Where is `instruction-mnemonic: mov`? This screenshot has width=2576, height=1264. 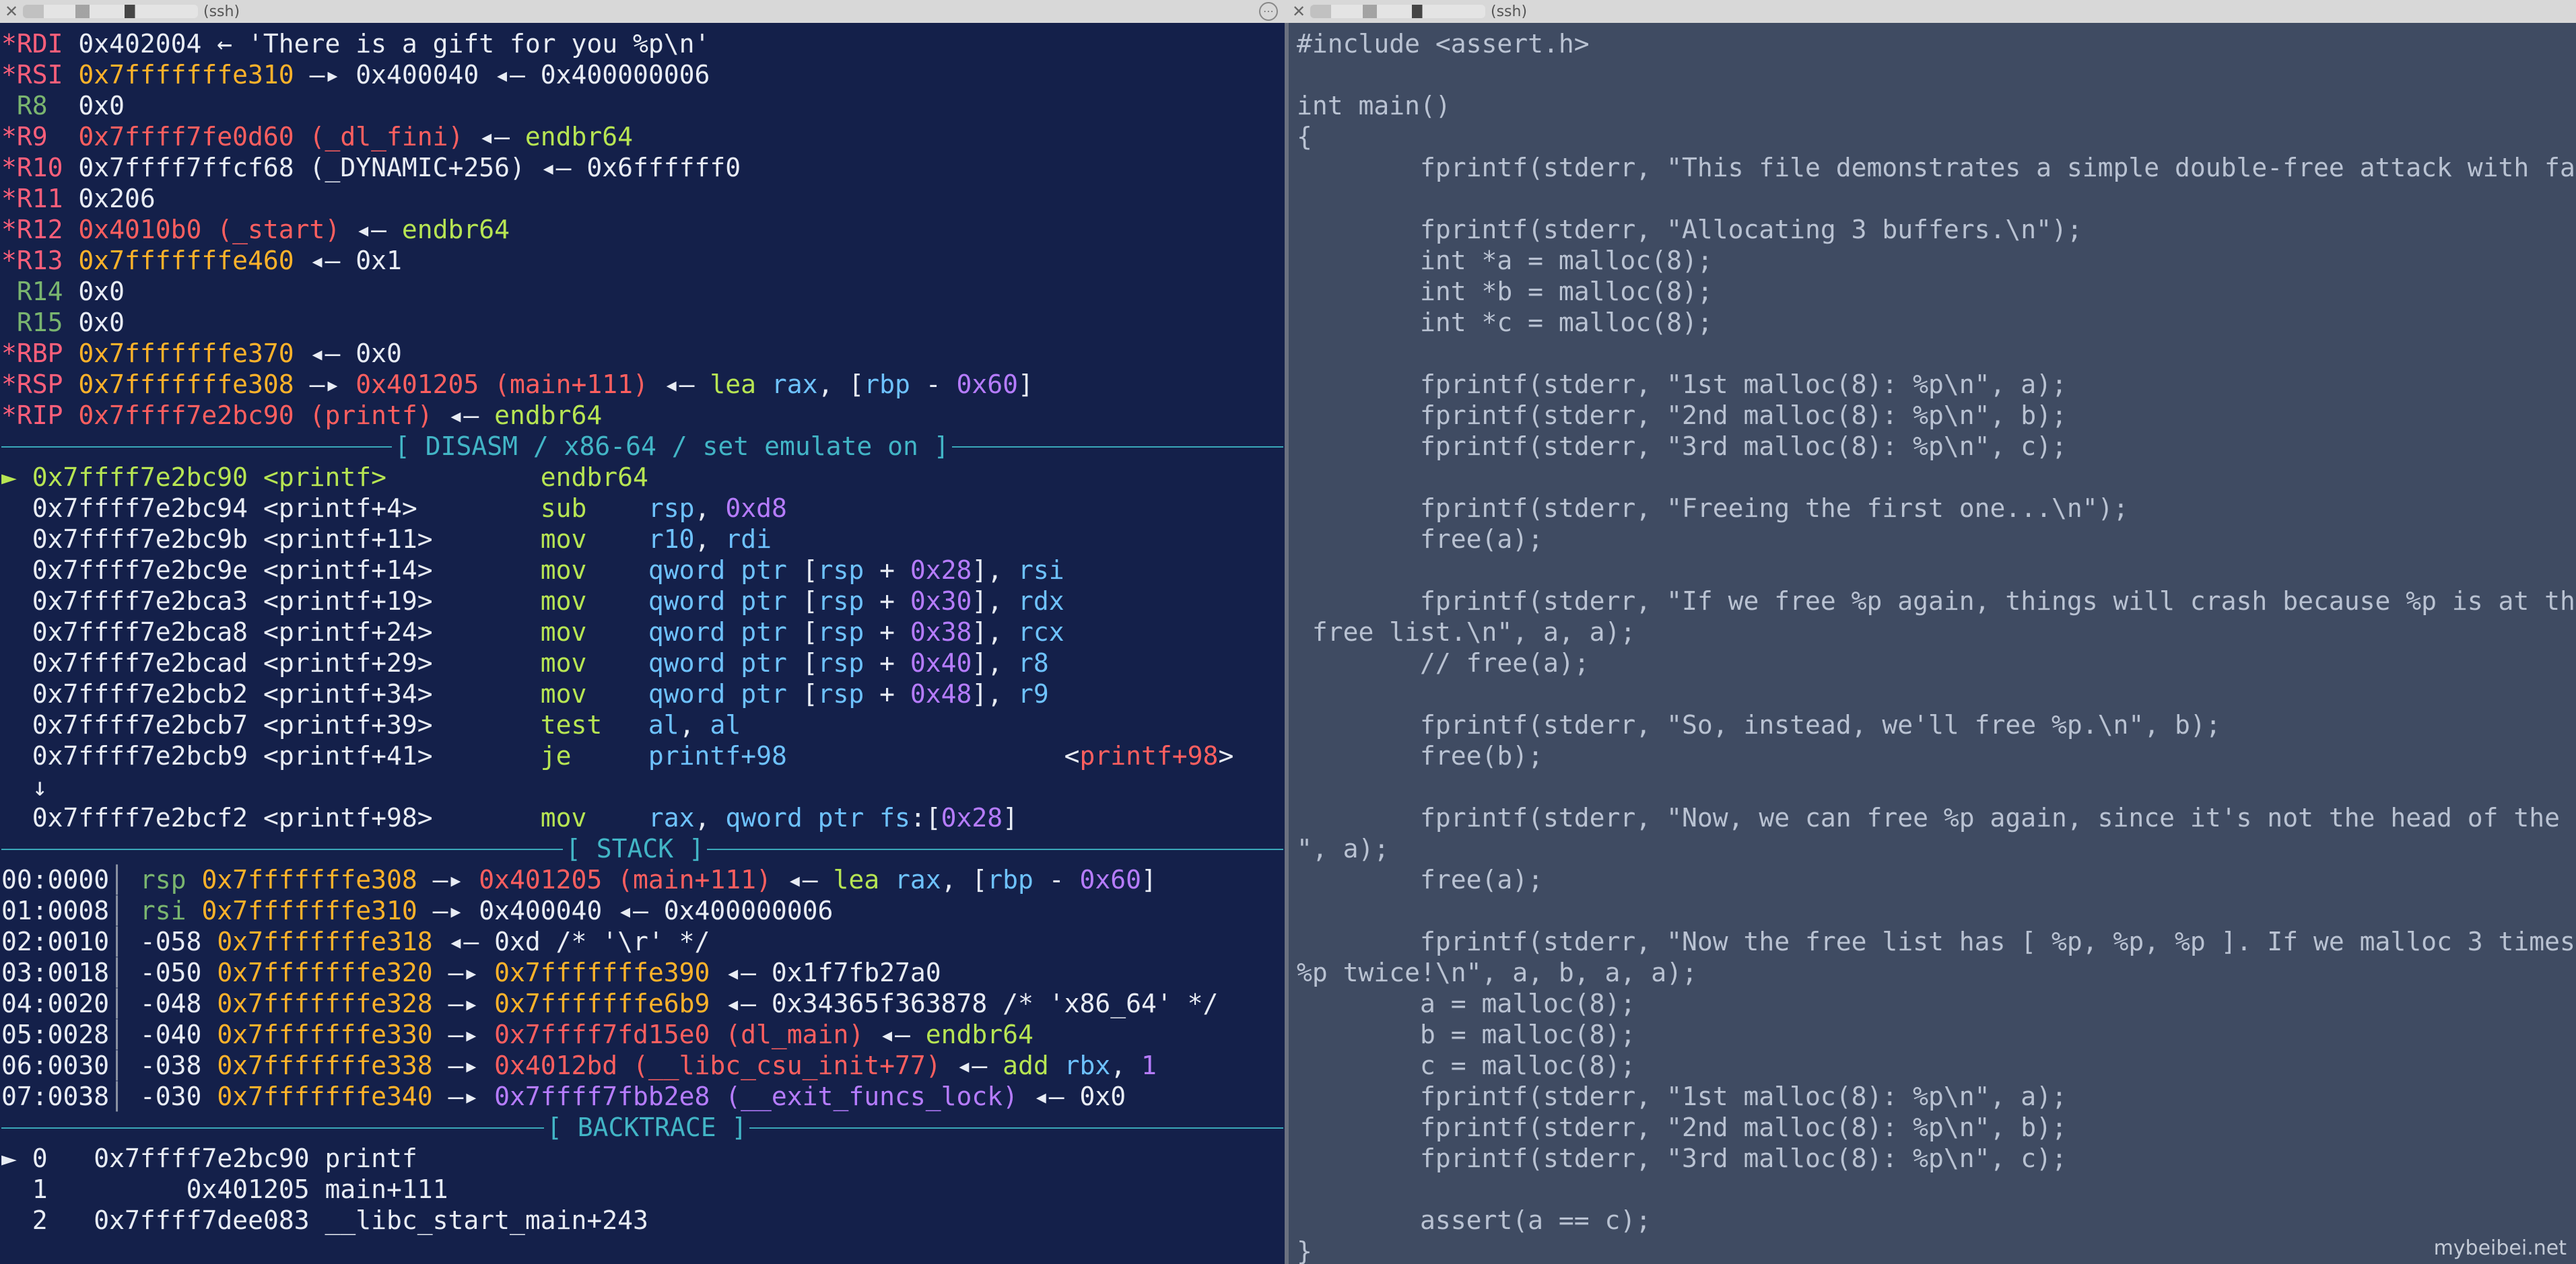 instruction-mnemonic: mov is located at coordinates (594, 694).